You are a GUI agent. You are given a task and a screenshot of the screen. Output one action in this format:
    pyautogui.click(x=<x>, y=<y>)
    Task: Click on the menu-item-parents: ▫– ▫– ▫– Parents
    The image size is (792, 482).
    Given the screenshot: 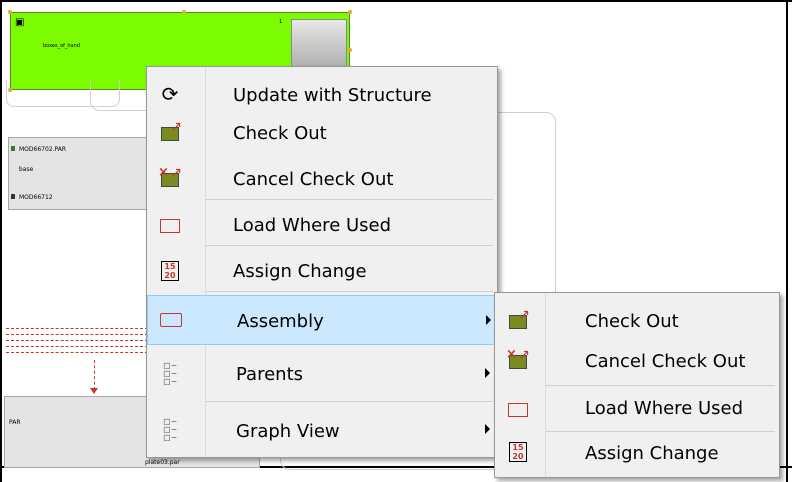 What is the action you would take?
    pyautogui.click(x=322, y=374)
    